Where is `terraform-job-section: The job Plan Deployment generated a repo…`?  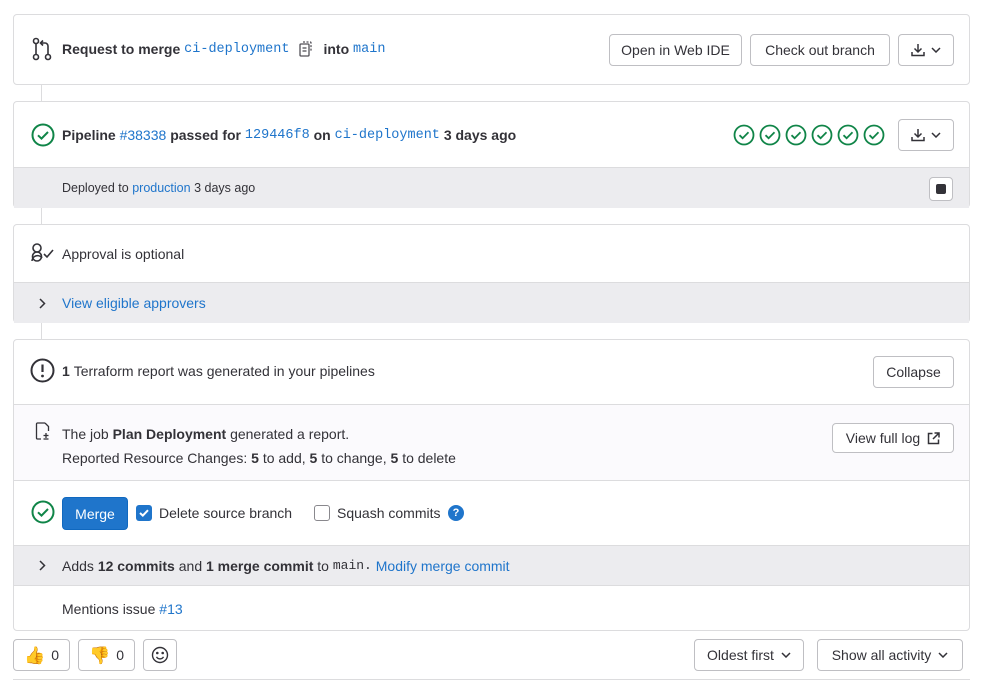
terraform-job-section: The job Plan Deployment generated a repo… is located at coordinates (491, 442).